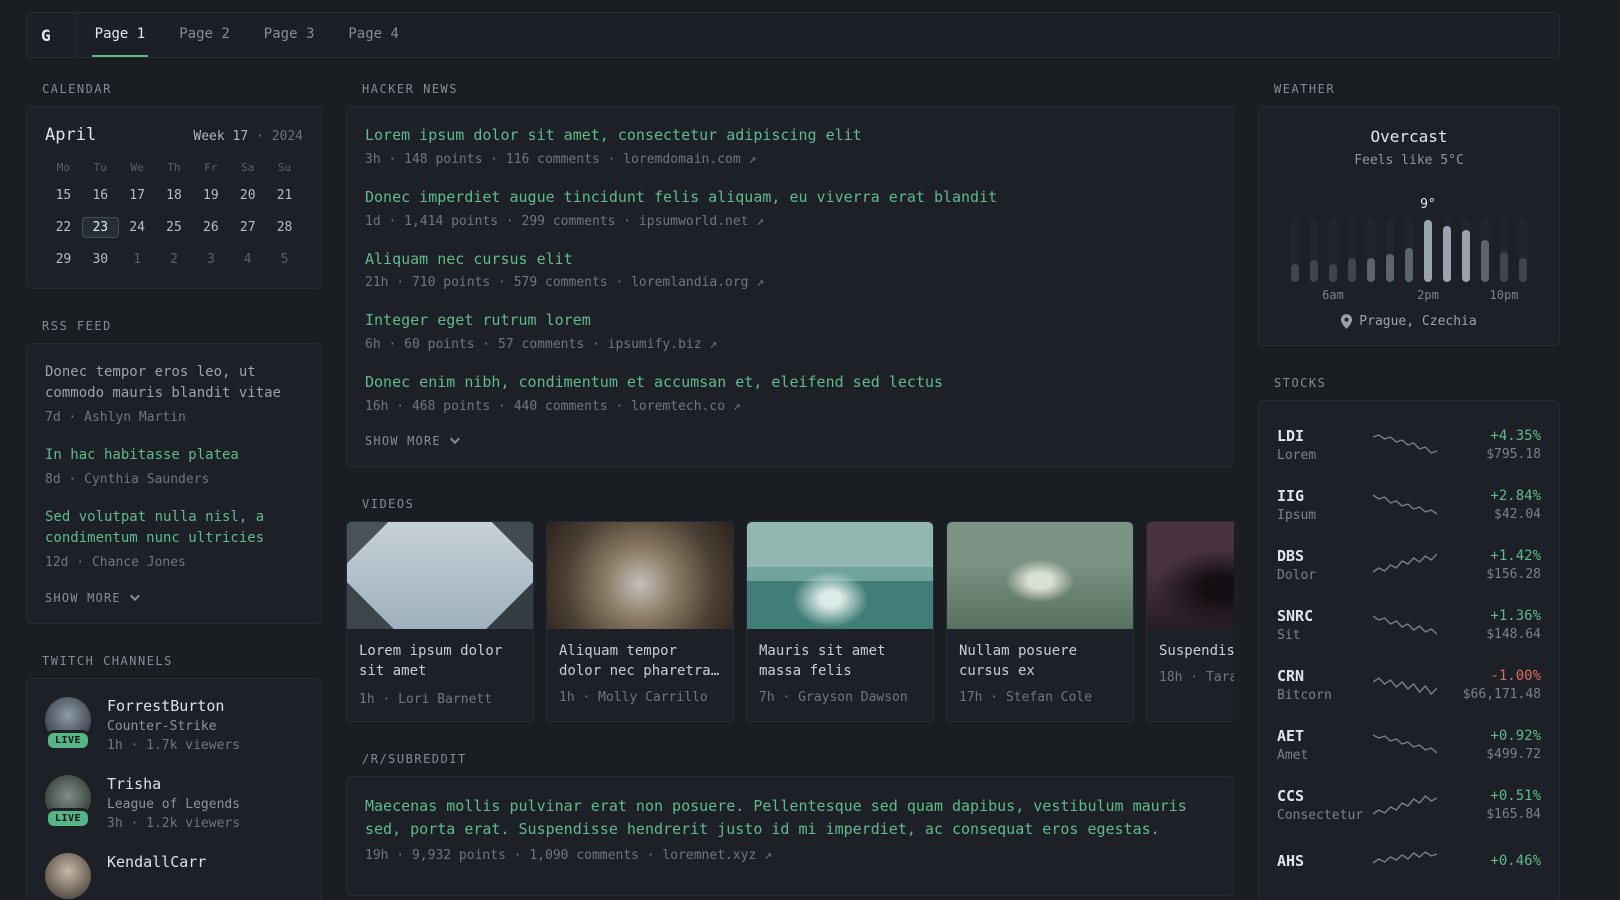  Describe the element at coordinates (63, 195) in the screenshot. I see `calendar-day: 15` at that location.